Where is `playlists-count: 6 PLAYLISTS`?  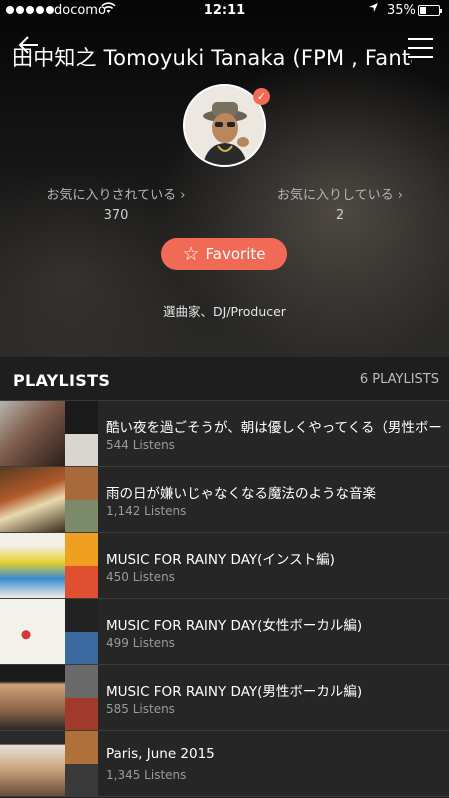 playlists-count: 6 PLAYLISTS is located at coordinates (399, 379).